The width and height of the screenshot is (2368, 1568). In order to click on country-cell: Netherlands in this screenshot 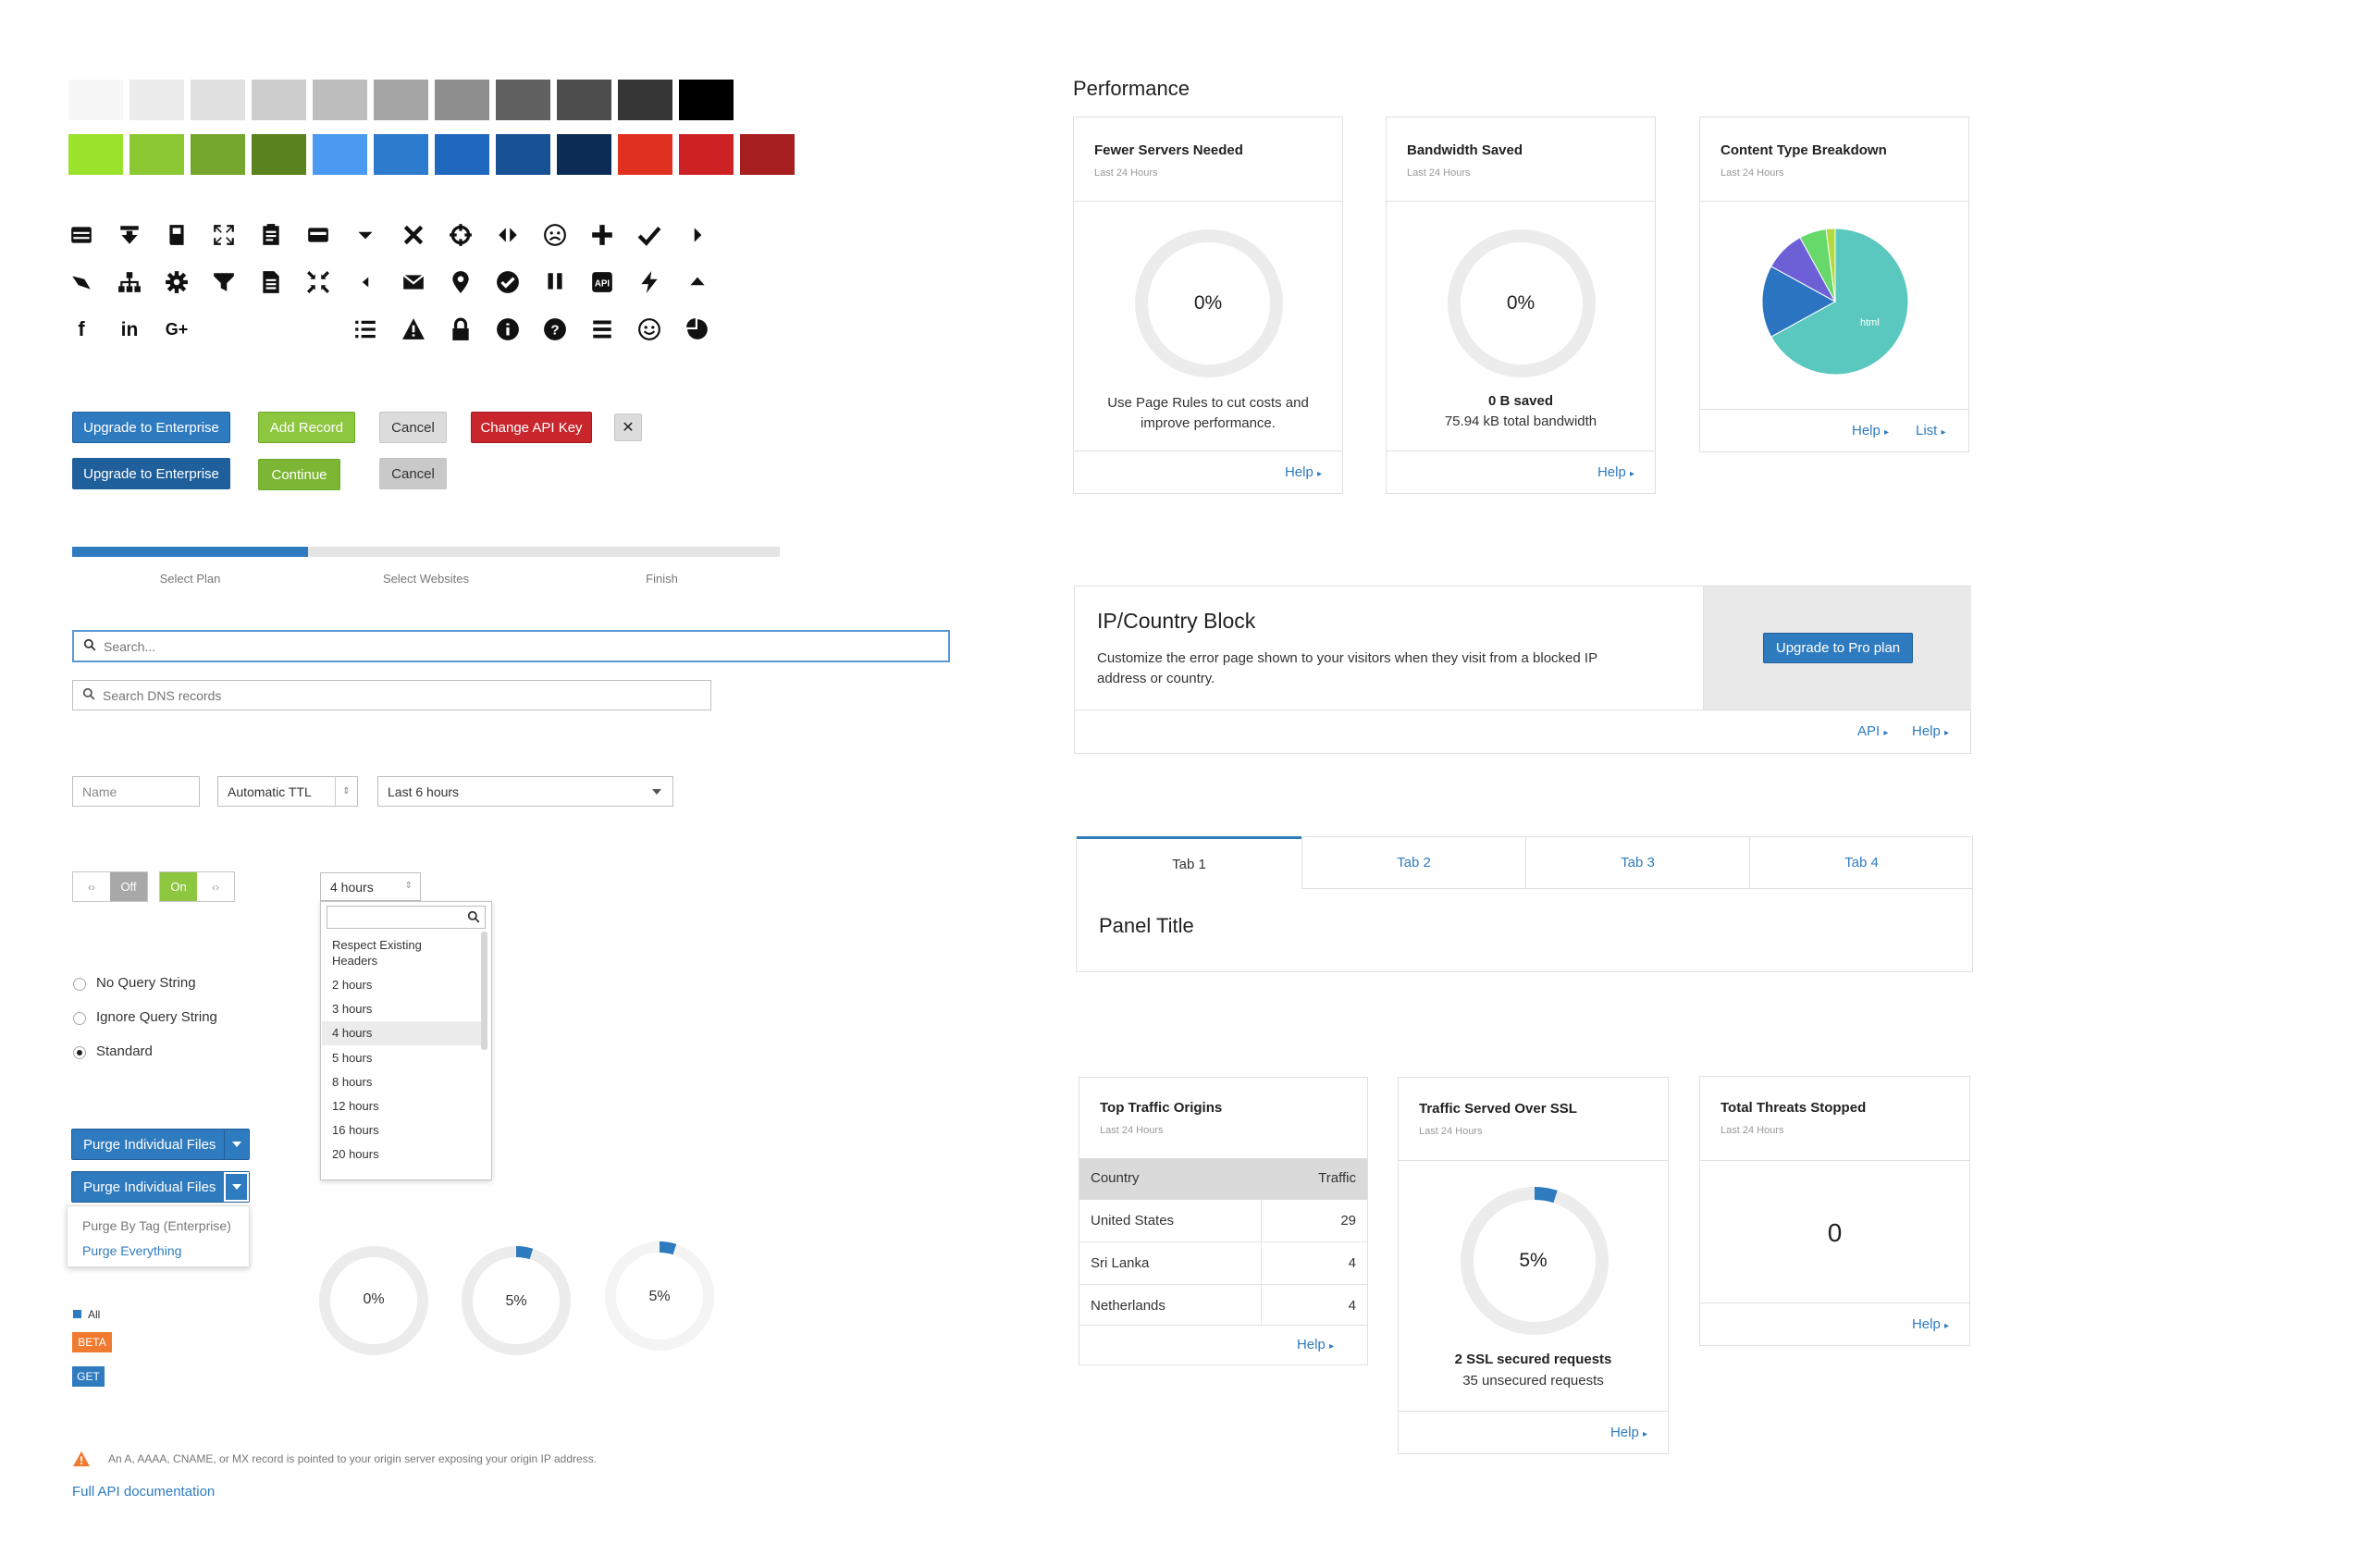, I will do `click(1128, 1306)`.